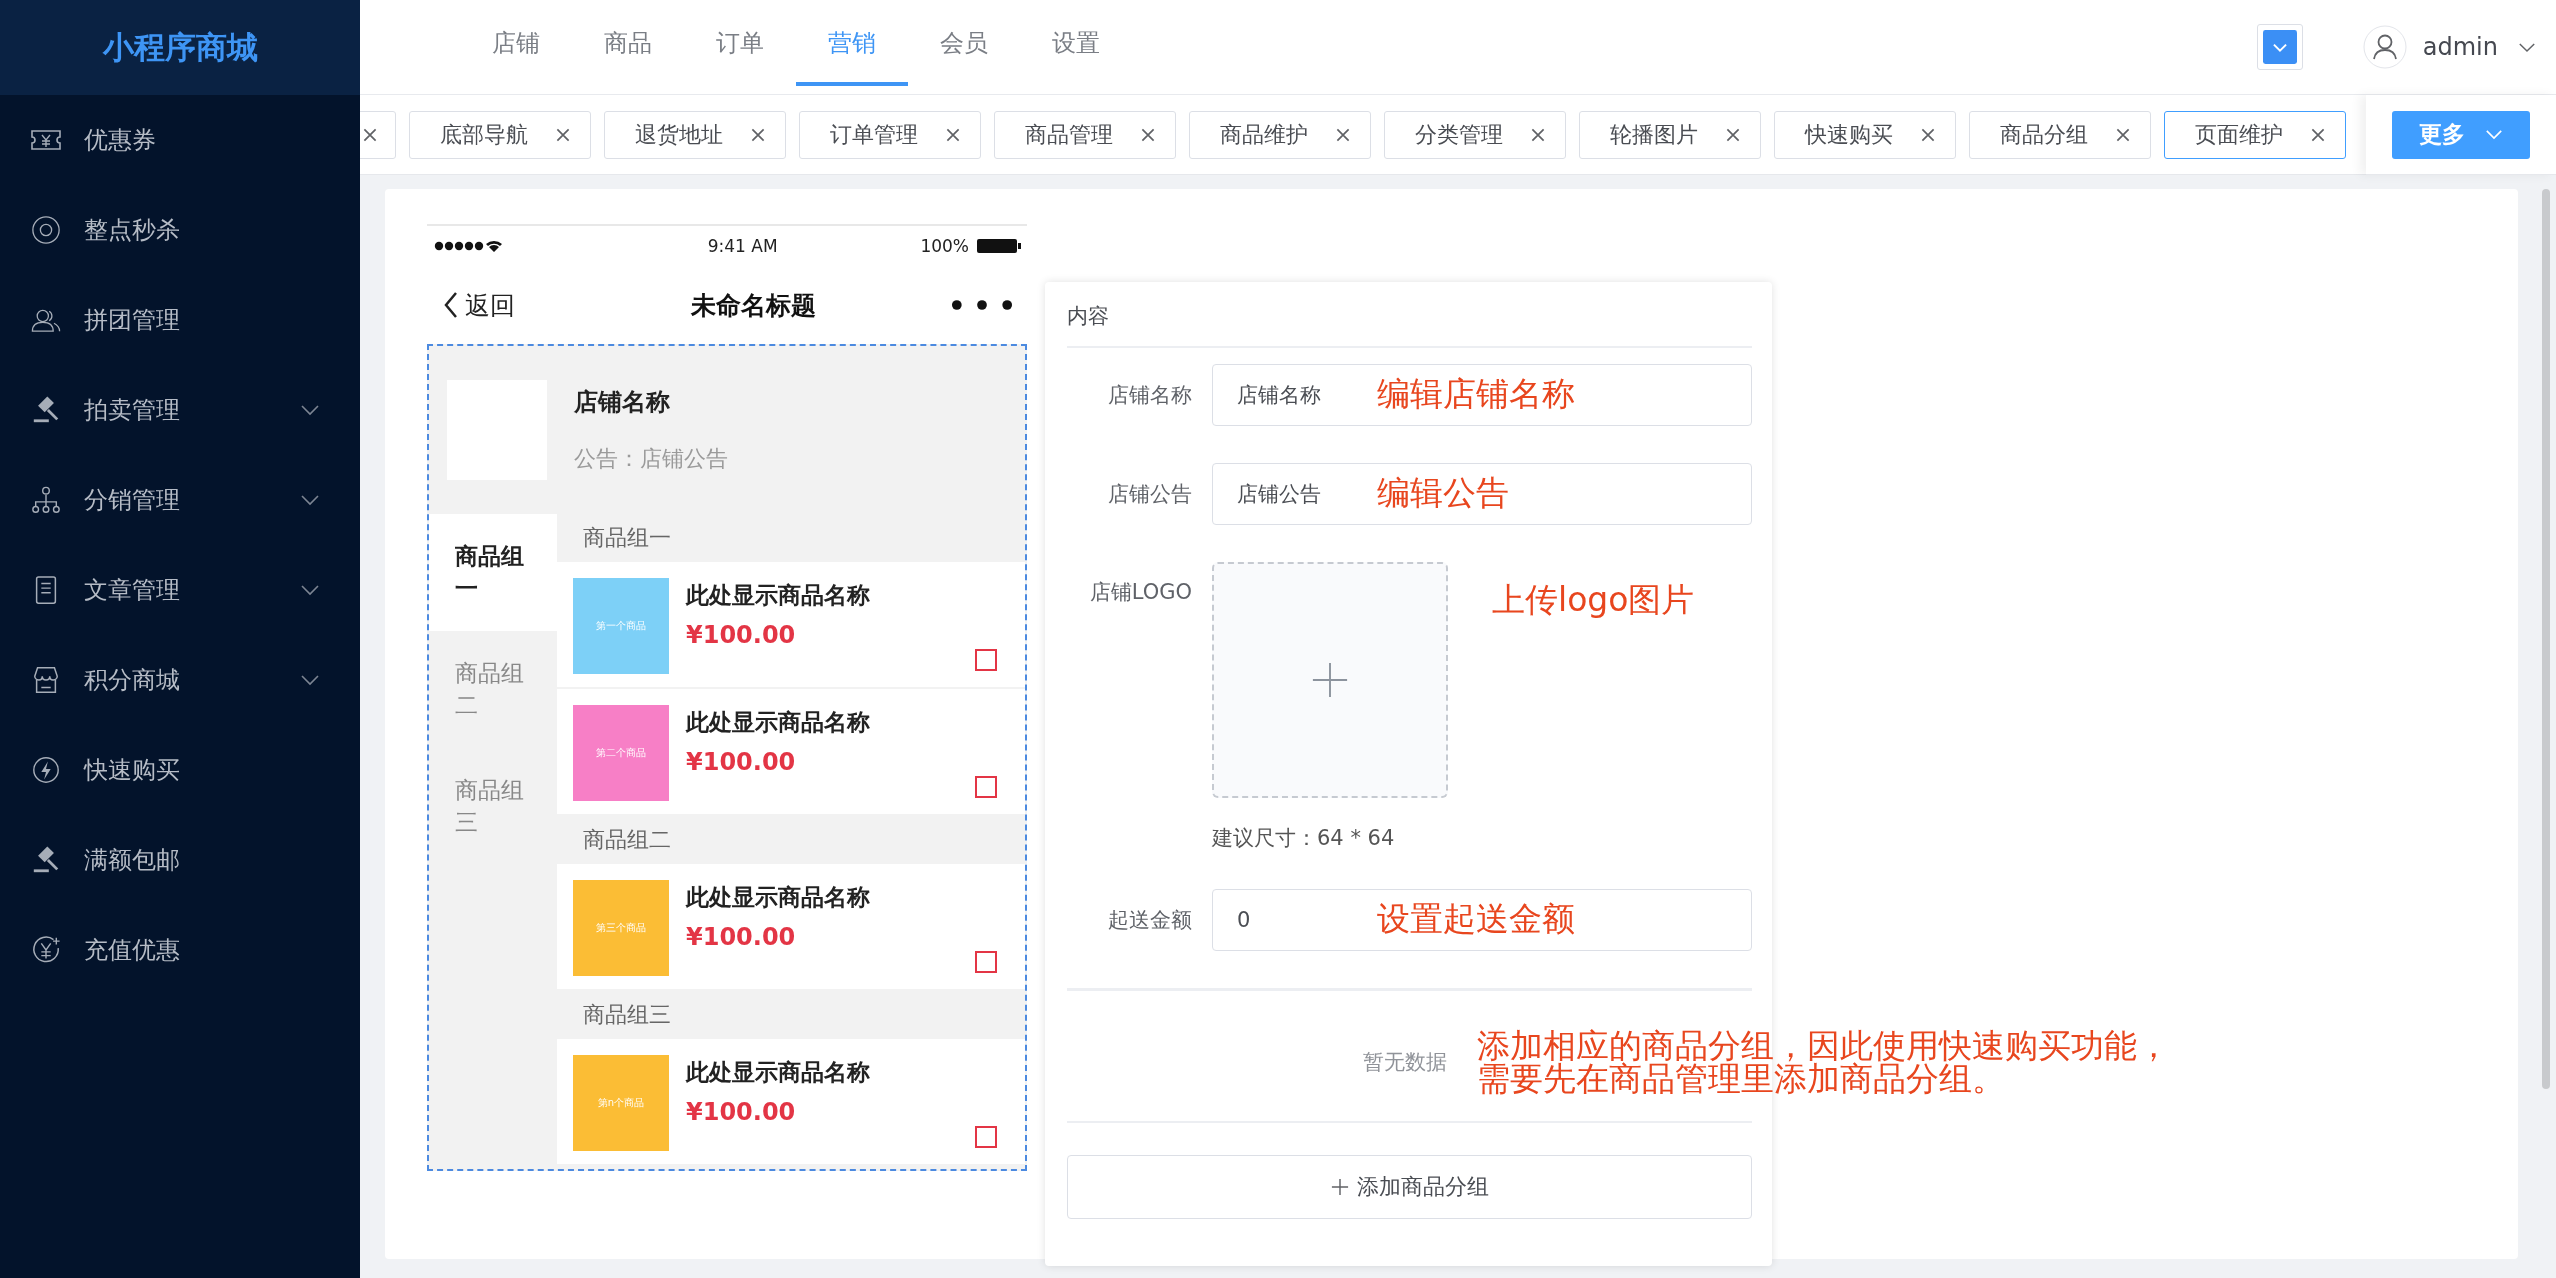  What do you see at coordinates (180, 500) in the screenshot?
I see `sidebar-item: 分销管理` at bounding box center [180, 500].